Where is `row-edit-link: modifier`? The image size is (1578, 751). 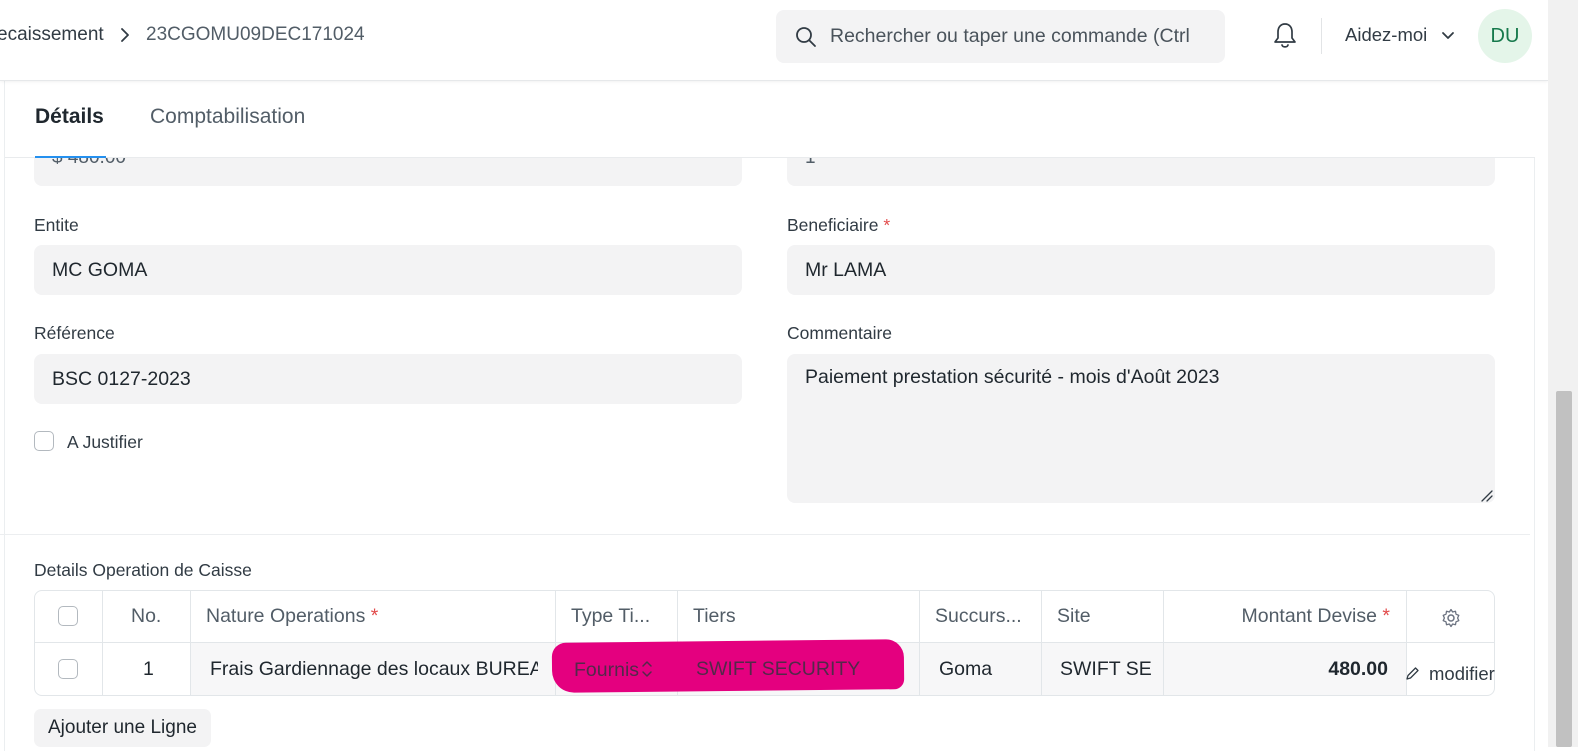
row-edit-link: modifier is located at coordinates (1462, 674).